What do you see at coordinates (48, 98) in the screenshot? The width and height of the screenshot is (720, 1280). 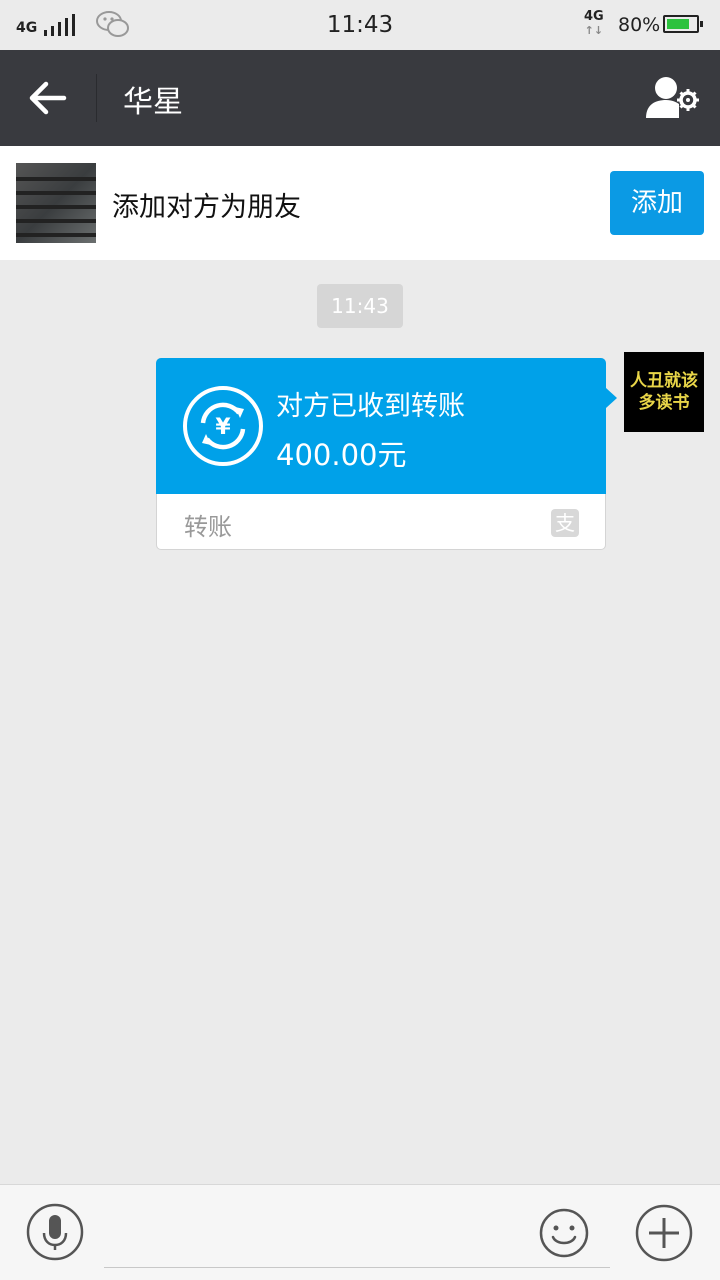 I see `arrow-left-icon` at bounding box center [48, 98].